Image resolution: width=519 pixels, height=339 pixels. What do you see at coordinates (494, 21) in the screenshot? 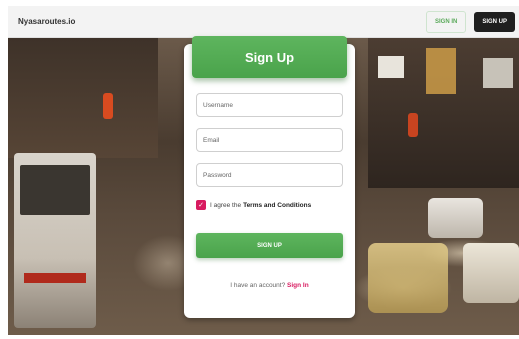
I see `sign-up-nav-button: SIGN UP` at bounding box center [494, 21].